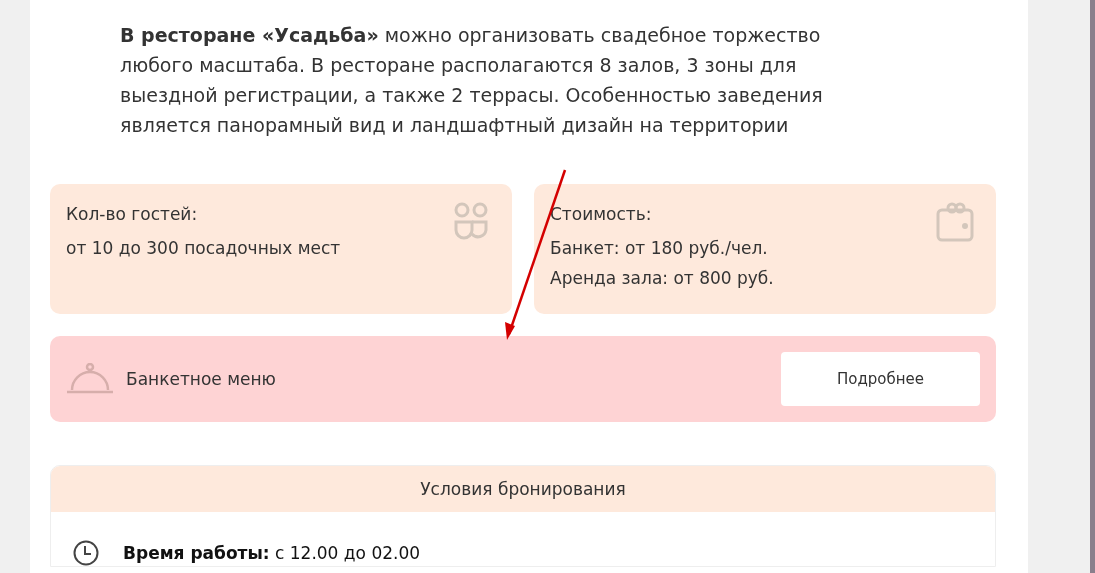 Image resolution: width=1095 pixels, height=573 pixels. What do you see at coordinates (523, 489) in the screenshot?
I see `booking-header: Условия бронирования` at bounding box center [523, 489].